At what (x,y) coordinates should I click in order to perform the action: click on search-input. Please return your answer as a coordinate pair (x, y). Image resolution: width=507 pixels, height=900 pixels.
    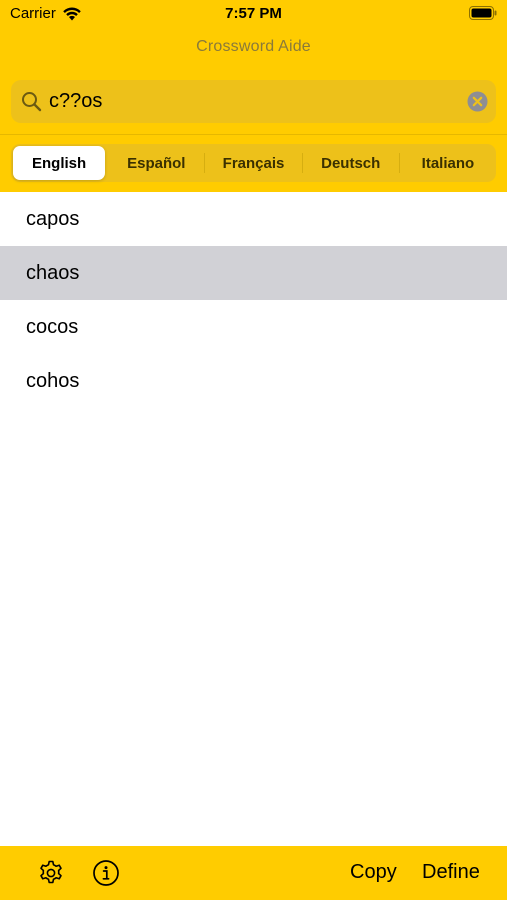
    Looking at the image, I should click on (249, 101).